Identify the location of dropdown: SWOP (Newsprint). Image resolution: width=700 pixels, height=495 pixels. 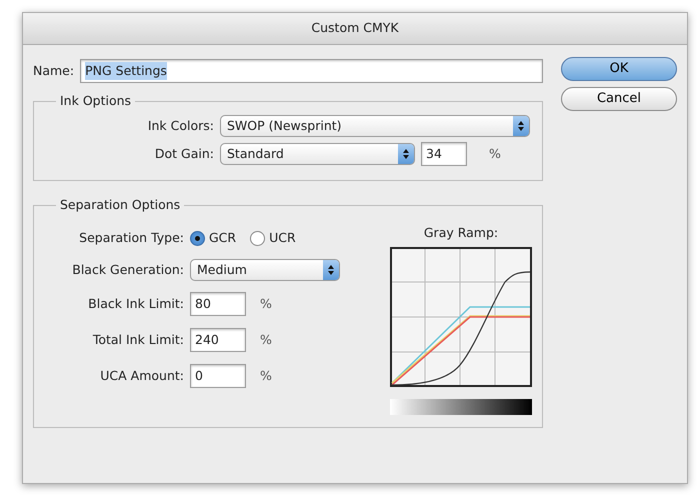
(375, 126).